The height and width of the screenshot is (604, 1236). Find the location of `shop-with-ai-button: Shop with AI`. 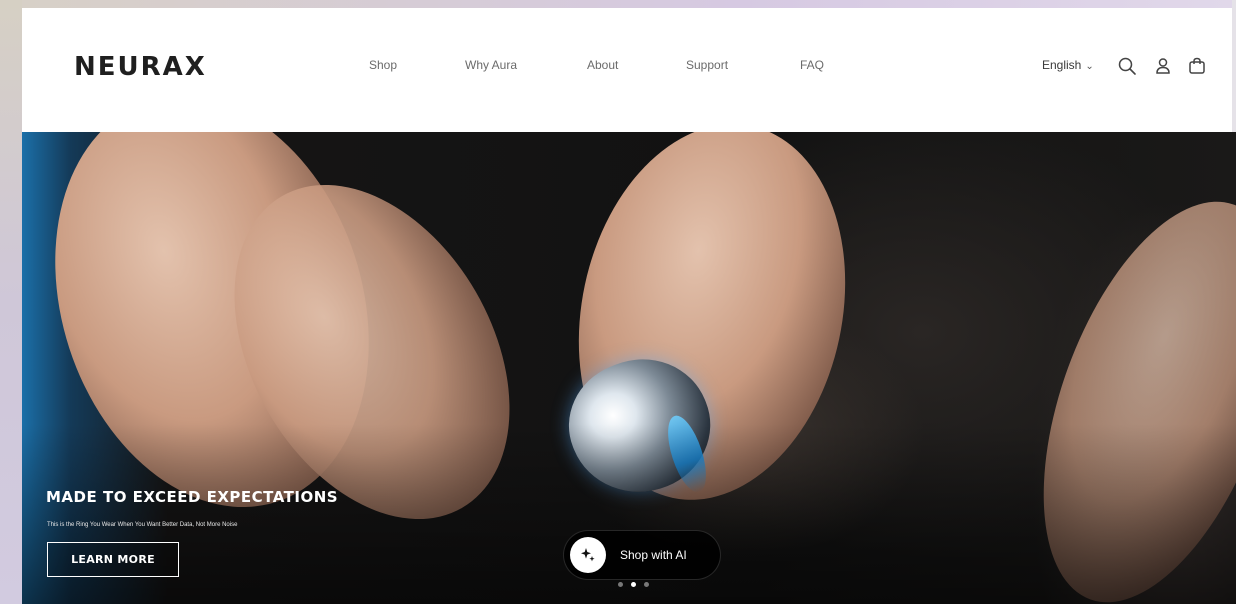

shop-with-ai-button: Shop with AI is located at coordinates (642, 555).